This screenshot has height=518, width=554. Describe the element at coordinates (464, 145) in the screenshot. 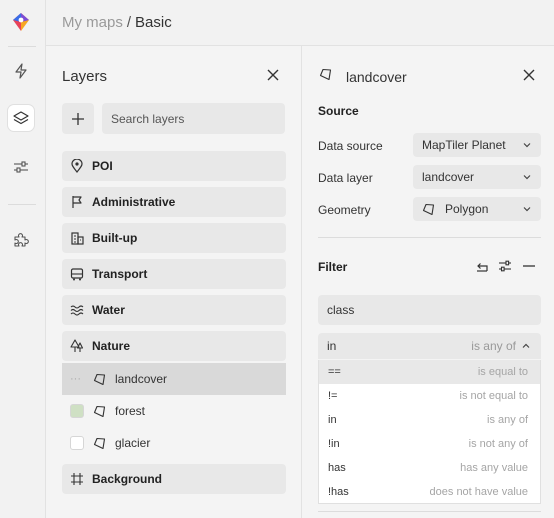

I see `data-source-value: MapTiler Planet` at that location.